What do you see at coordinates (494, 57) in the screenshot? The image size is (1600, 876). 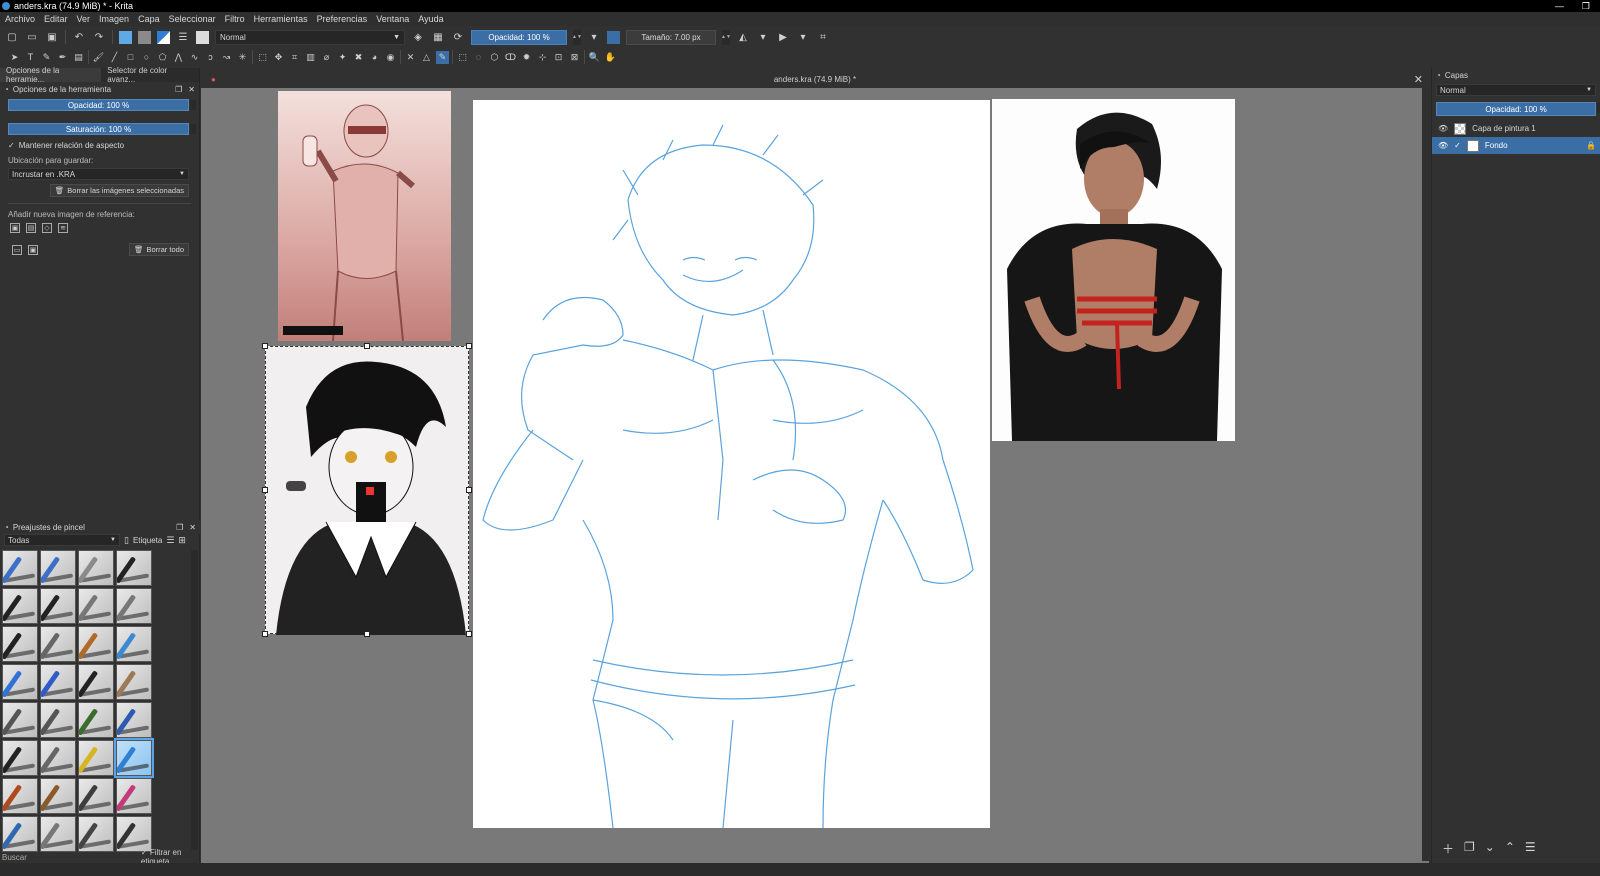 I see `polygonal-selection-icon: ⬡` at bounding box center [494, 57].